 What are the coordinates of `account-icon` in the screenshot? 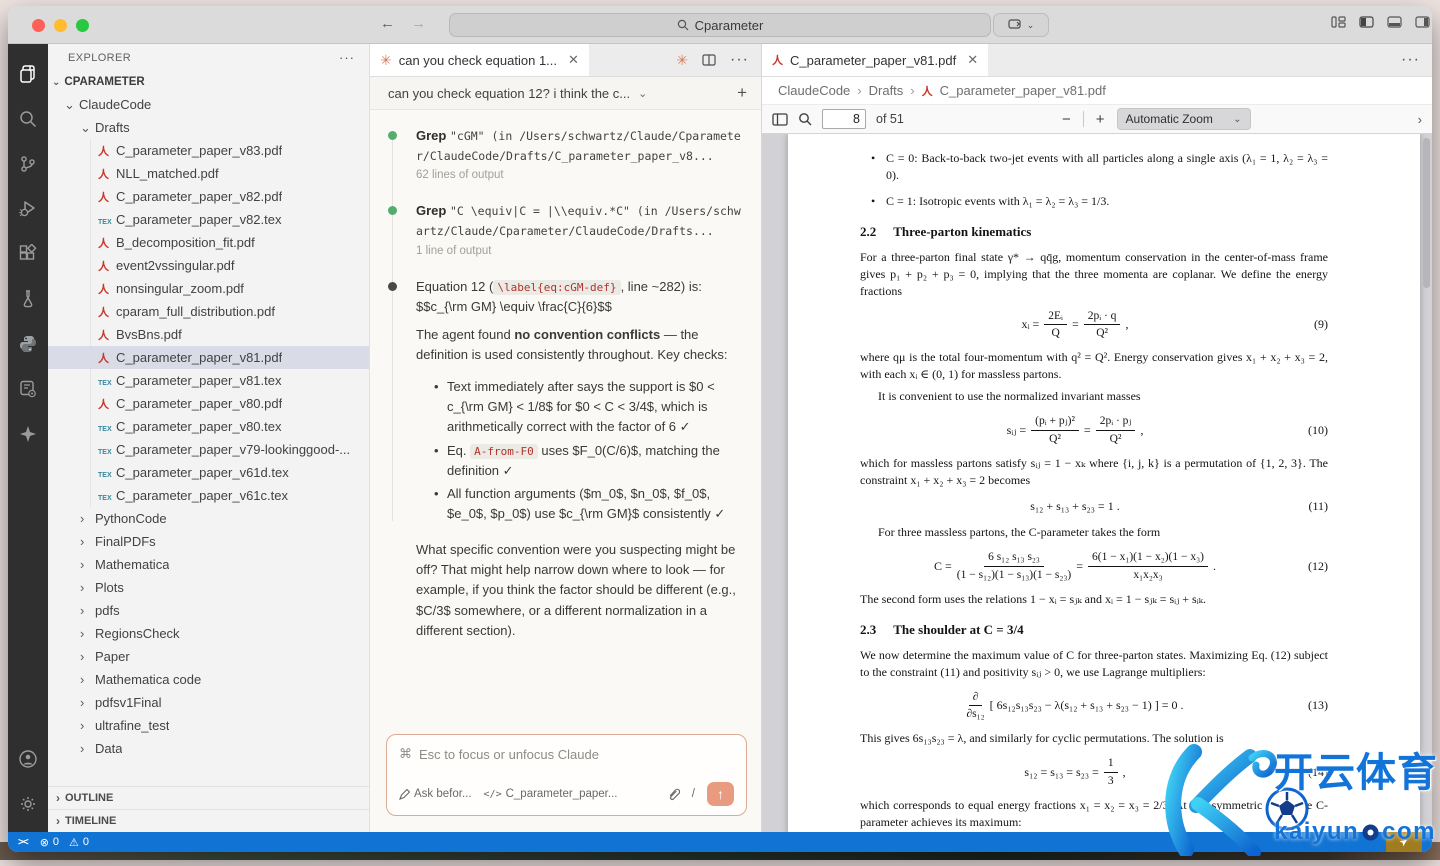 It's located at (28, 758).